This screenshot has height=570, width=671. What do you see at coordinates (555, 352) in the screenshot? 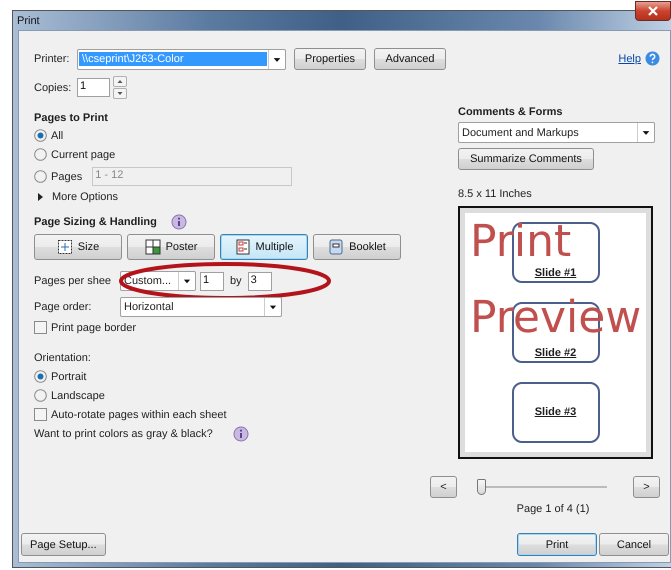
I see `slide-title: Slide #2` at bounding box center [555, 352].